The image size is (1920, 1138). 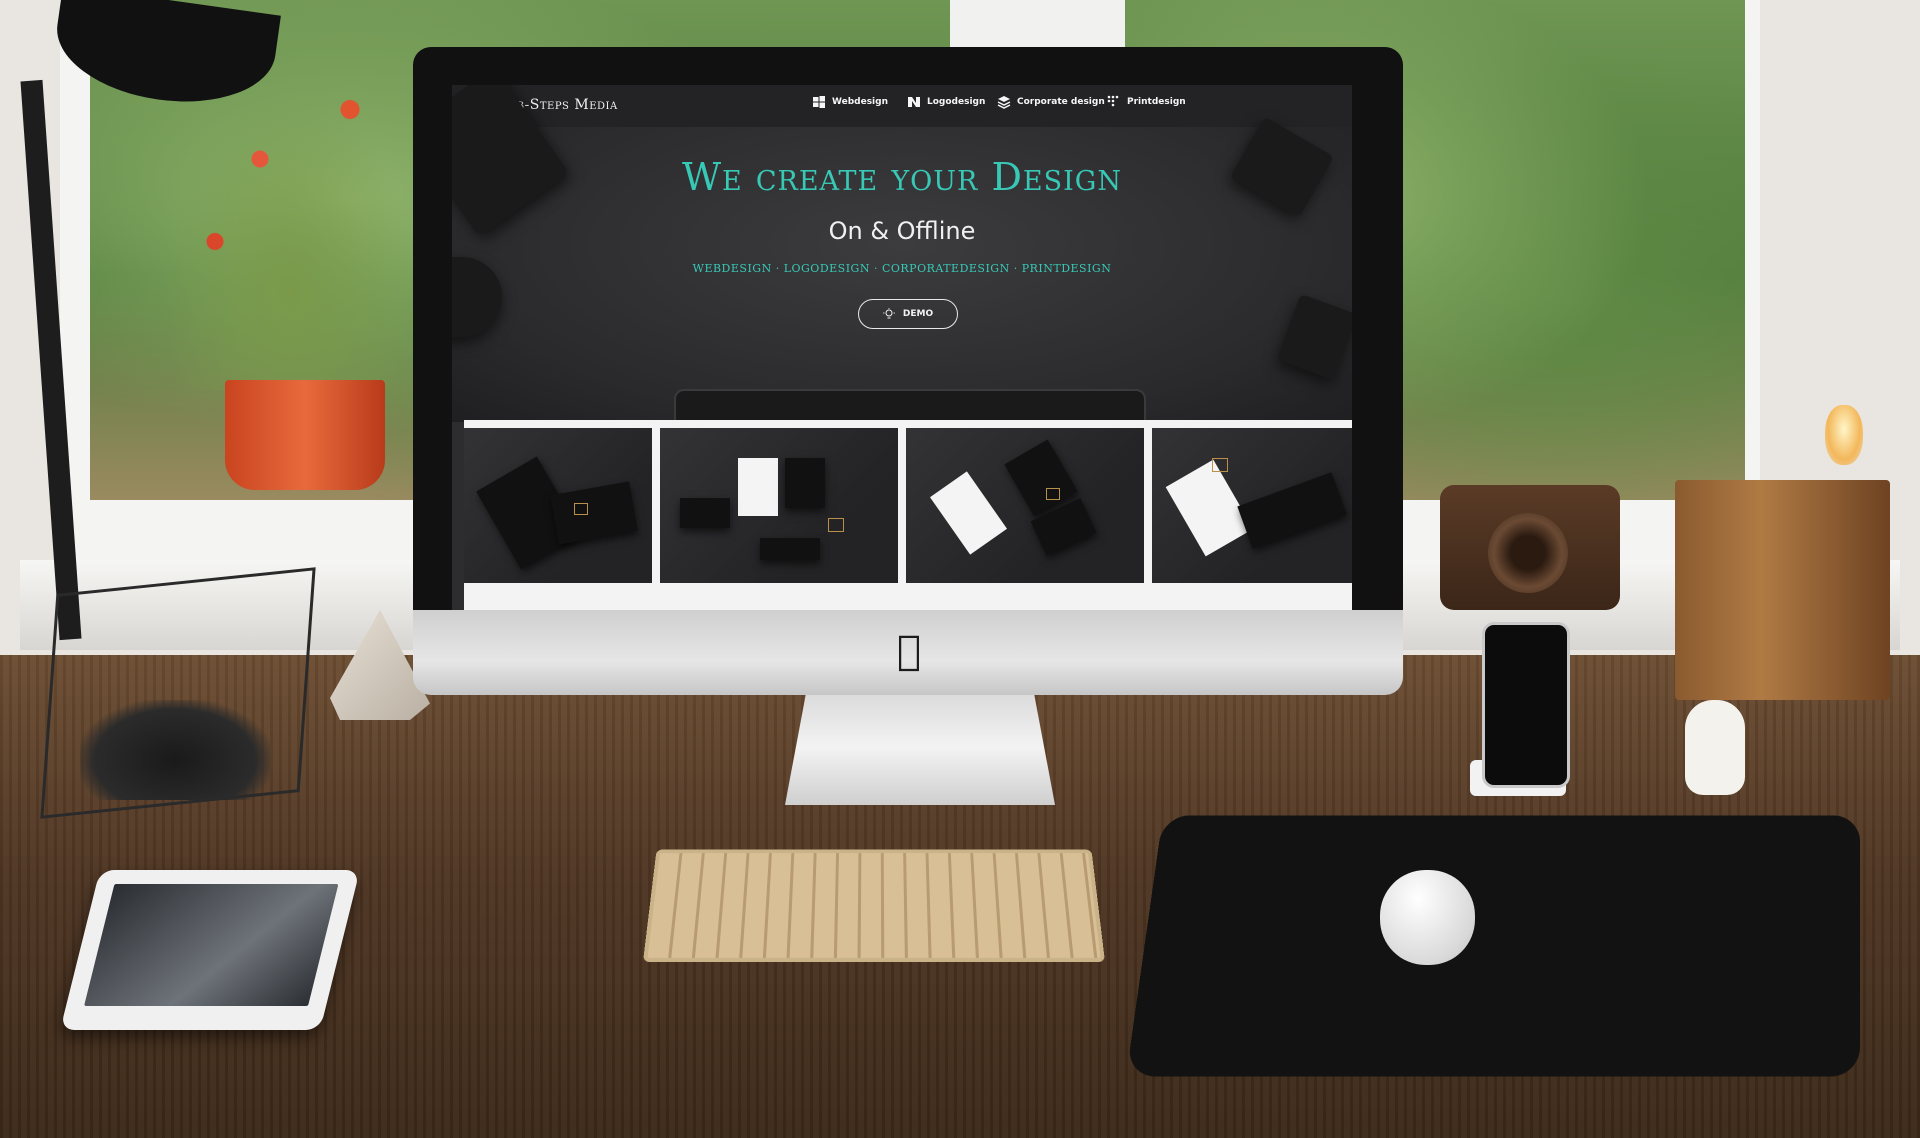 I want to click on edison-bulb, so click(x=1844, y=435).